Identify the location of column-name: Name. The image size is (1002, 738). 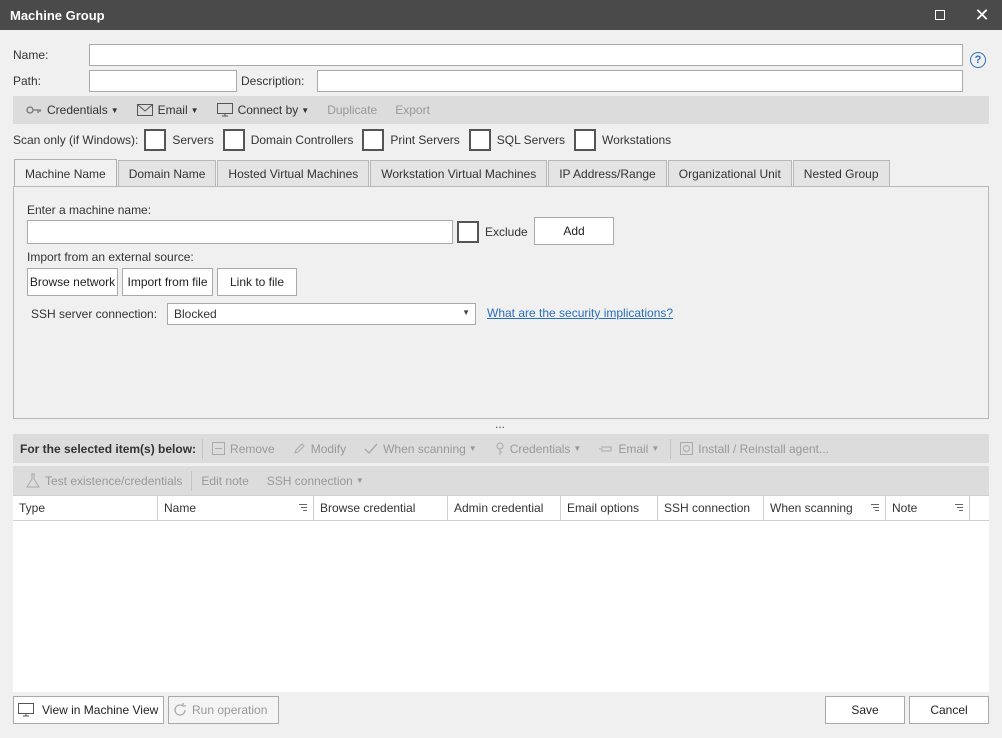
(236, 508).